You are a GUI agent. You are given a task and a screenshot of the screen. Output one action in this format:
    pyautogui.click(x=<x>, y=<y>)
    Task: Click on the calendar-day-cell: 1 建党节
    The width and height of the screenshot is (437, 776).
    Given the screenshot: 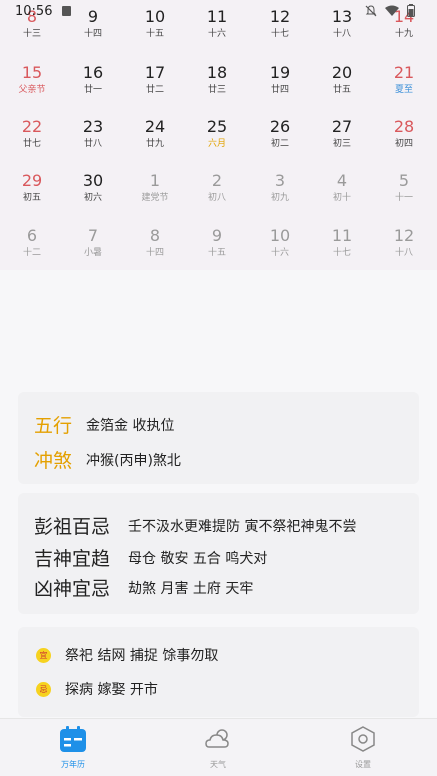 What is the action you would take?
    pyautogui.click(x=155, y=196)
    